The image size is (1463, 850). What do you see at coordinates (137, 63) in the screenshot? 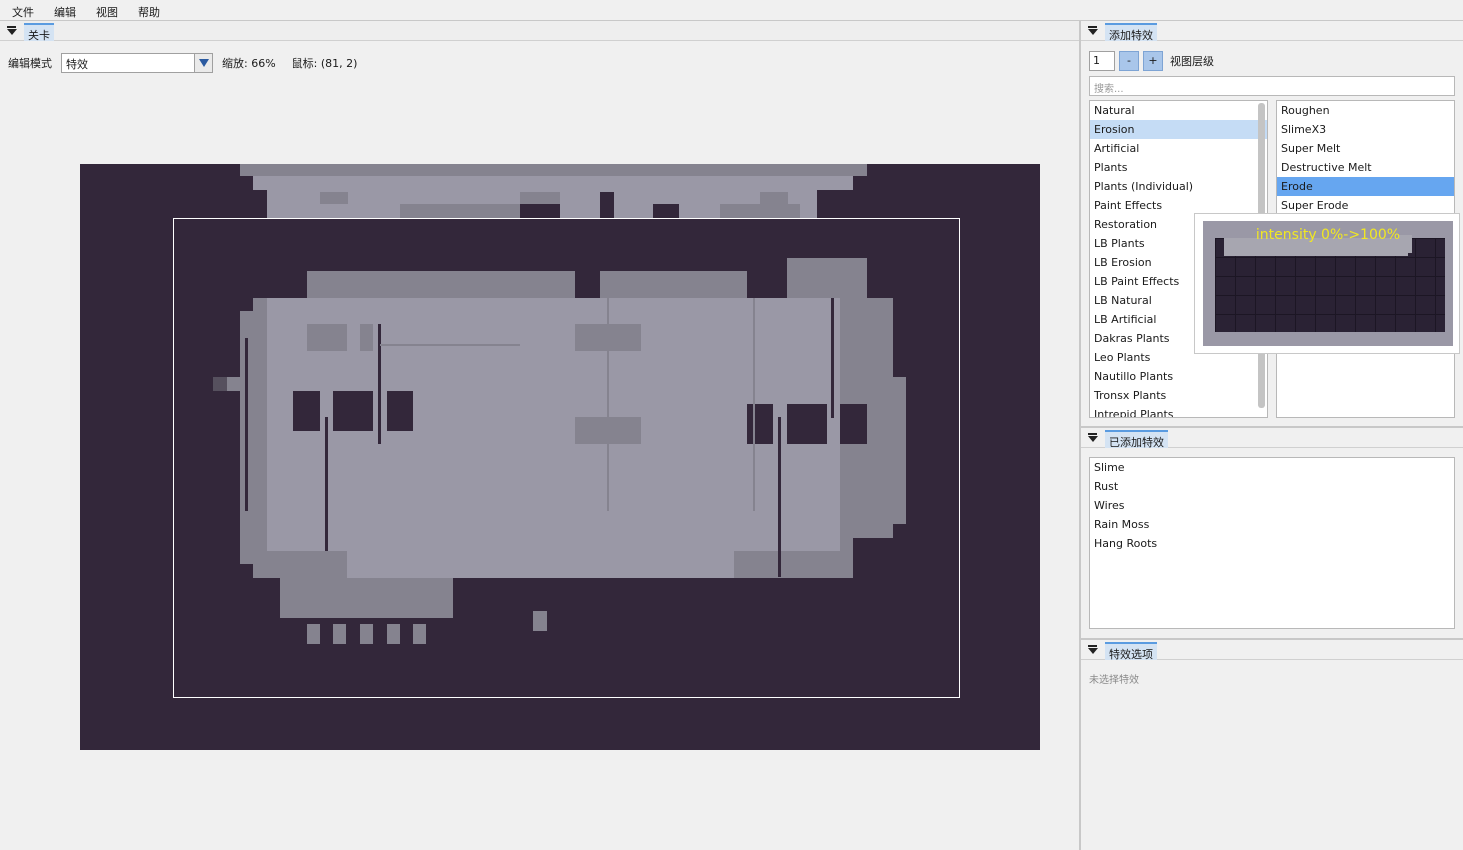
I see `edit-mode-select: 特效` at bounding box center [137, 63].